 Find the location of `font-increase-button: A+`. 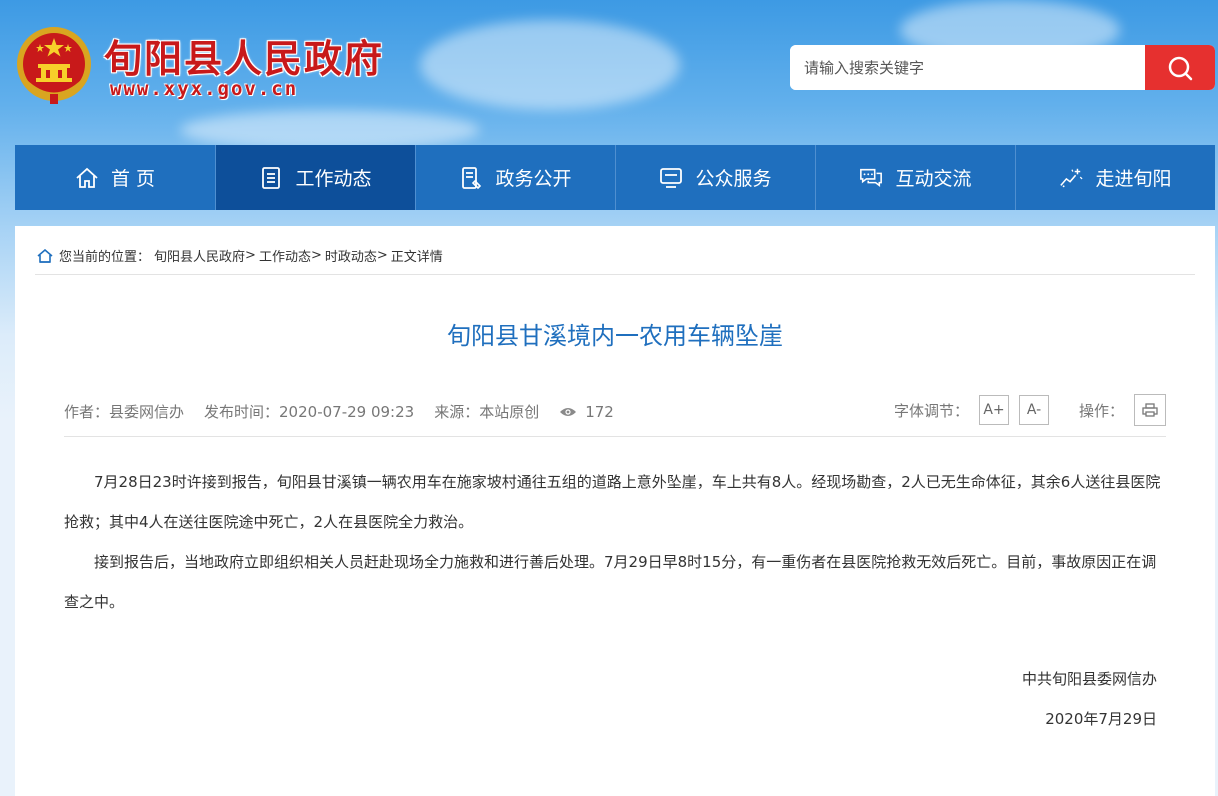

font-increase-button: A+ is located at coordinates (993, 410).